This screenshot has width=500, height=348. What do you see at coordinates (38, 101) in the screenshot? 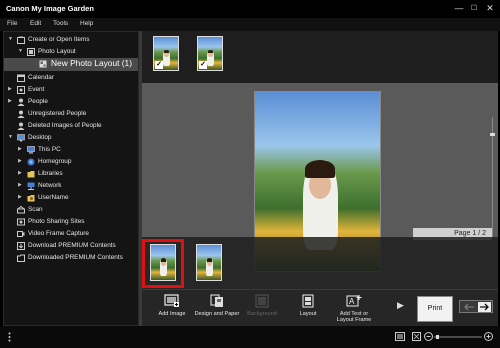
I see `sidebar-item-label: People` at bounding box center [38, 101].